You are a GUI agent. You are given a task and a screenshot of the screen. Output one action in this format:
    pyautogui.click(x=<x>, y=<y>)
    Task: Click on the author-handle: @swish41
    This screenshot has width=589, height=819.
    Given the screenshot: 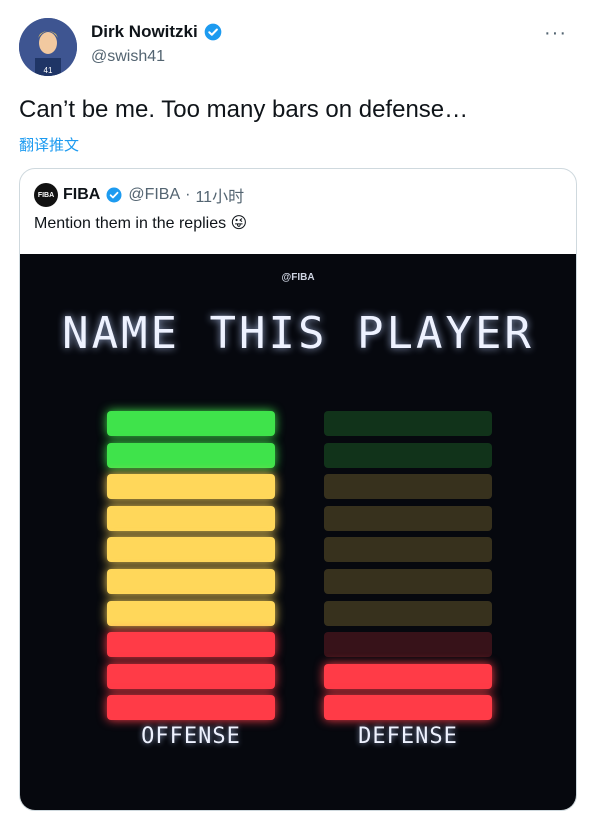 What is the action you would take?
    pyautogui.click(x=128, y=57)
    